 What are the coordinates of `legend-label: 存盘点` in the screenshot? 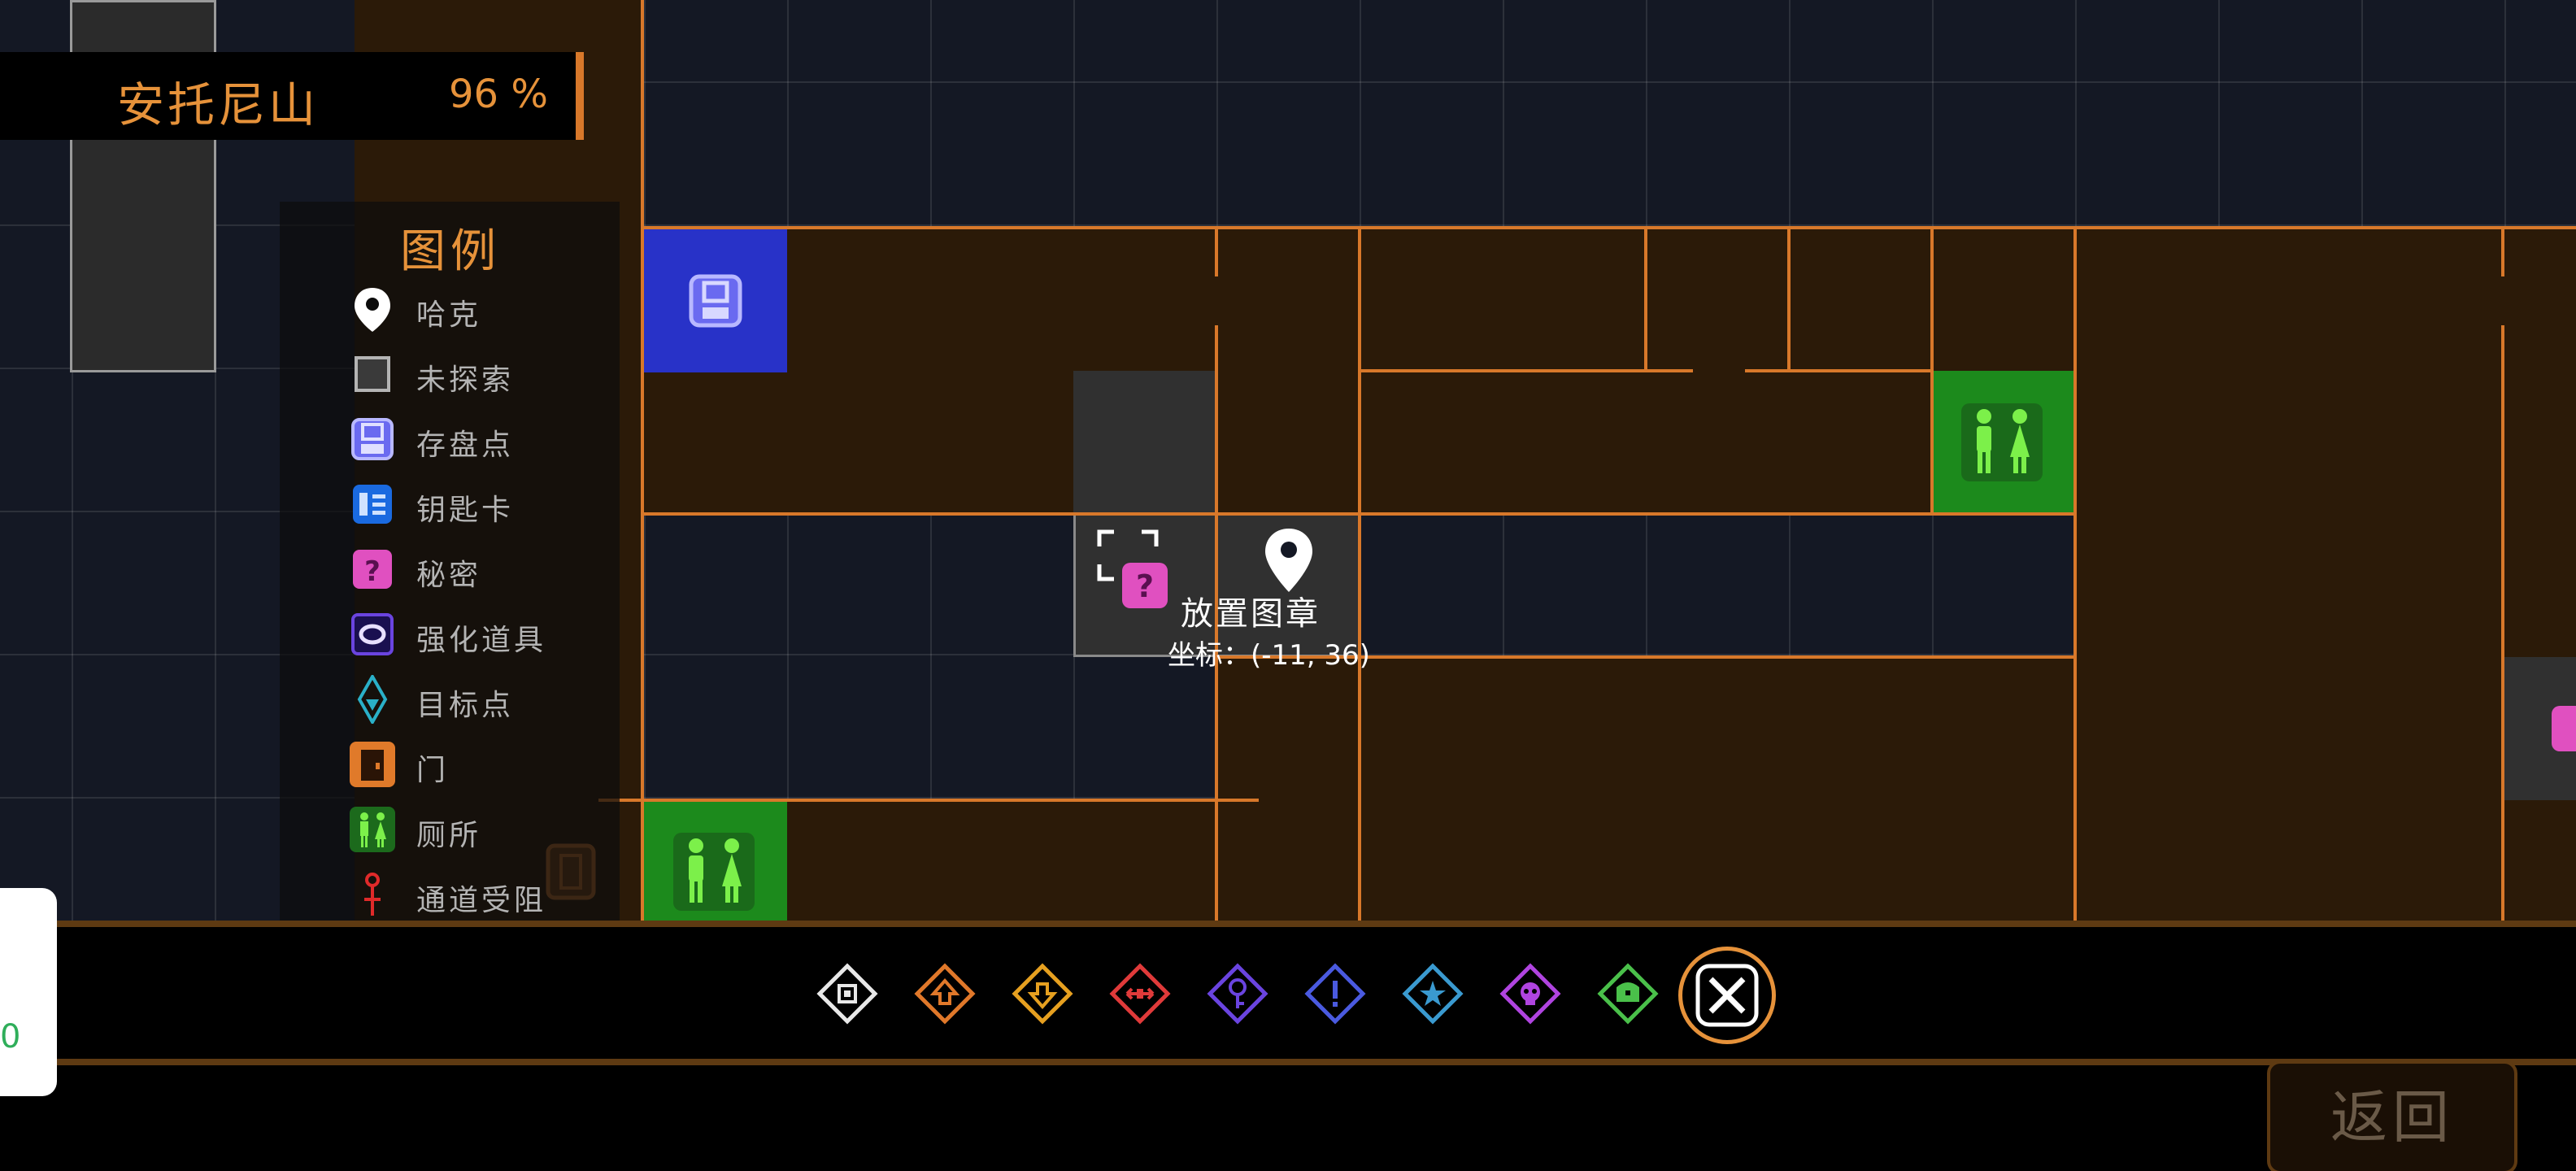 It's located at (466, 445).